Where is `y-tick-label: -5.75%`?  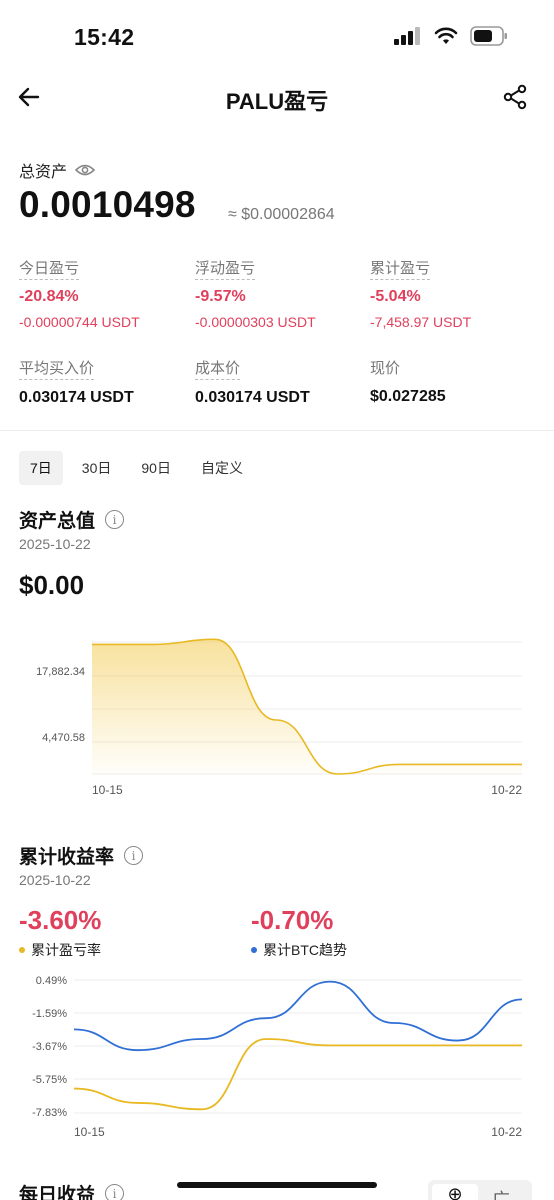
y-tick-label: -5.75% is located at coordinates (49, 1080).